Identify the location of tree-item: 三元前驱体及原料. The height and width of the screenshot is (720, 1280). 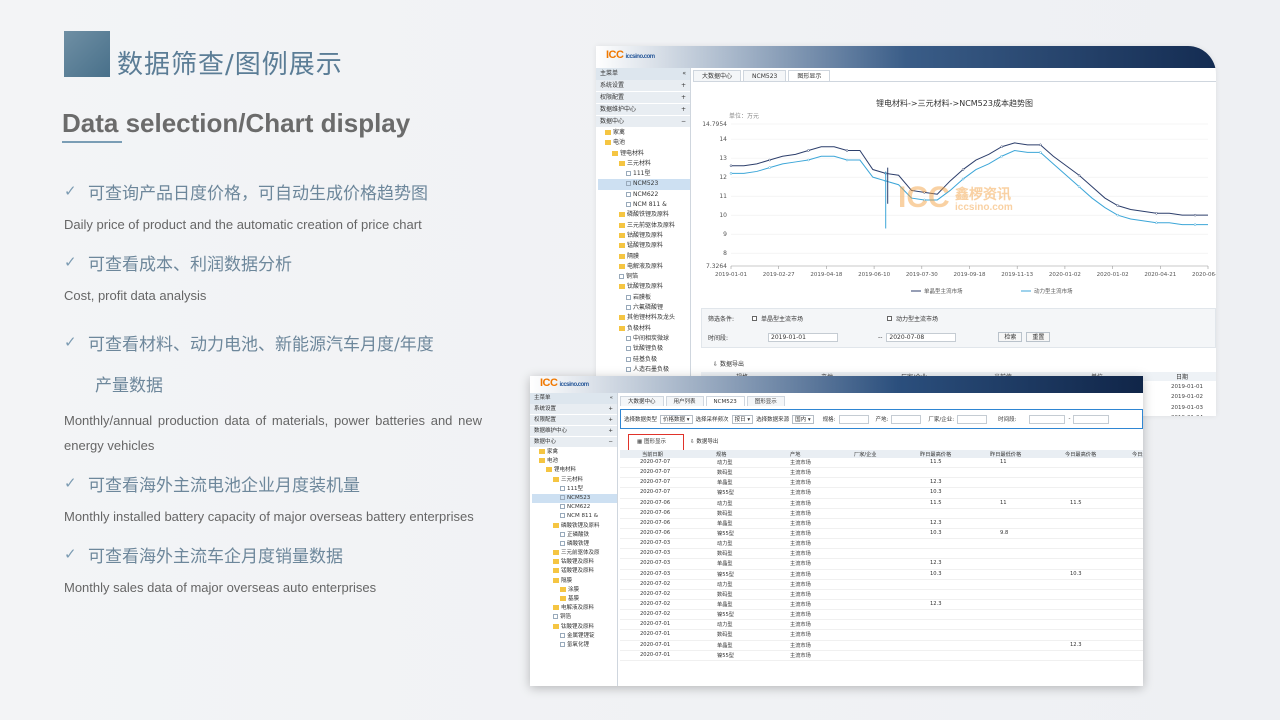
(644, 226).